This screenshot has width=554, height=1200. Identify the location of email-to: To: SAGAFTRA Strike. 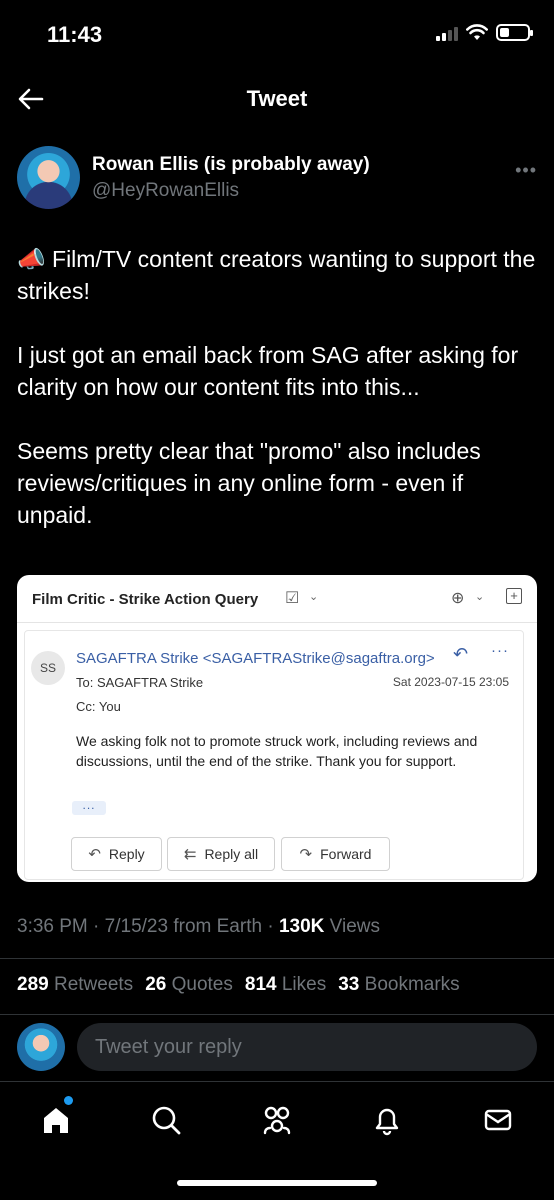
(140, 682).